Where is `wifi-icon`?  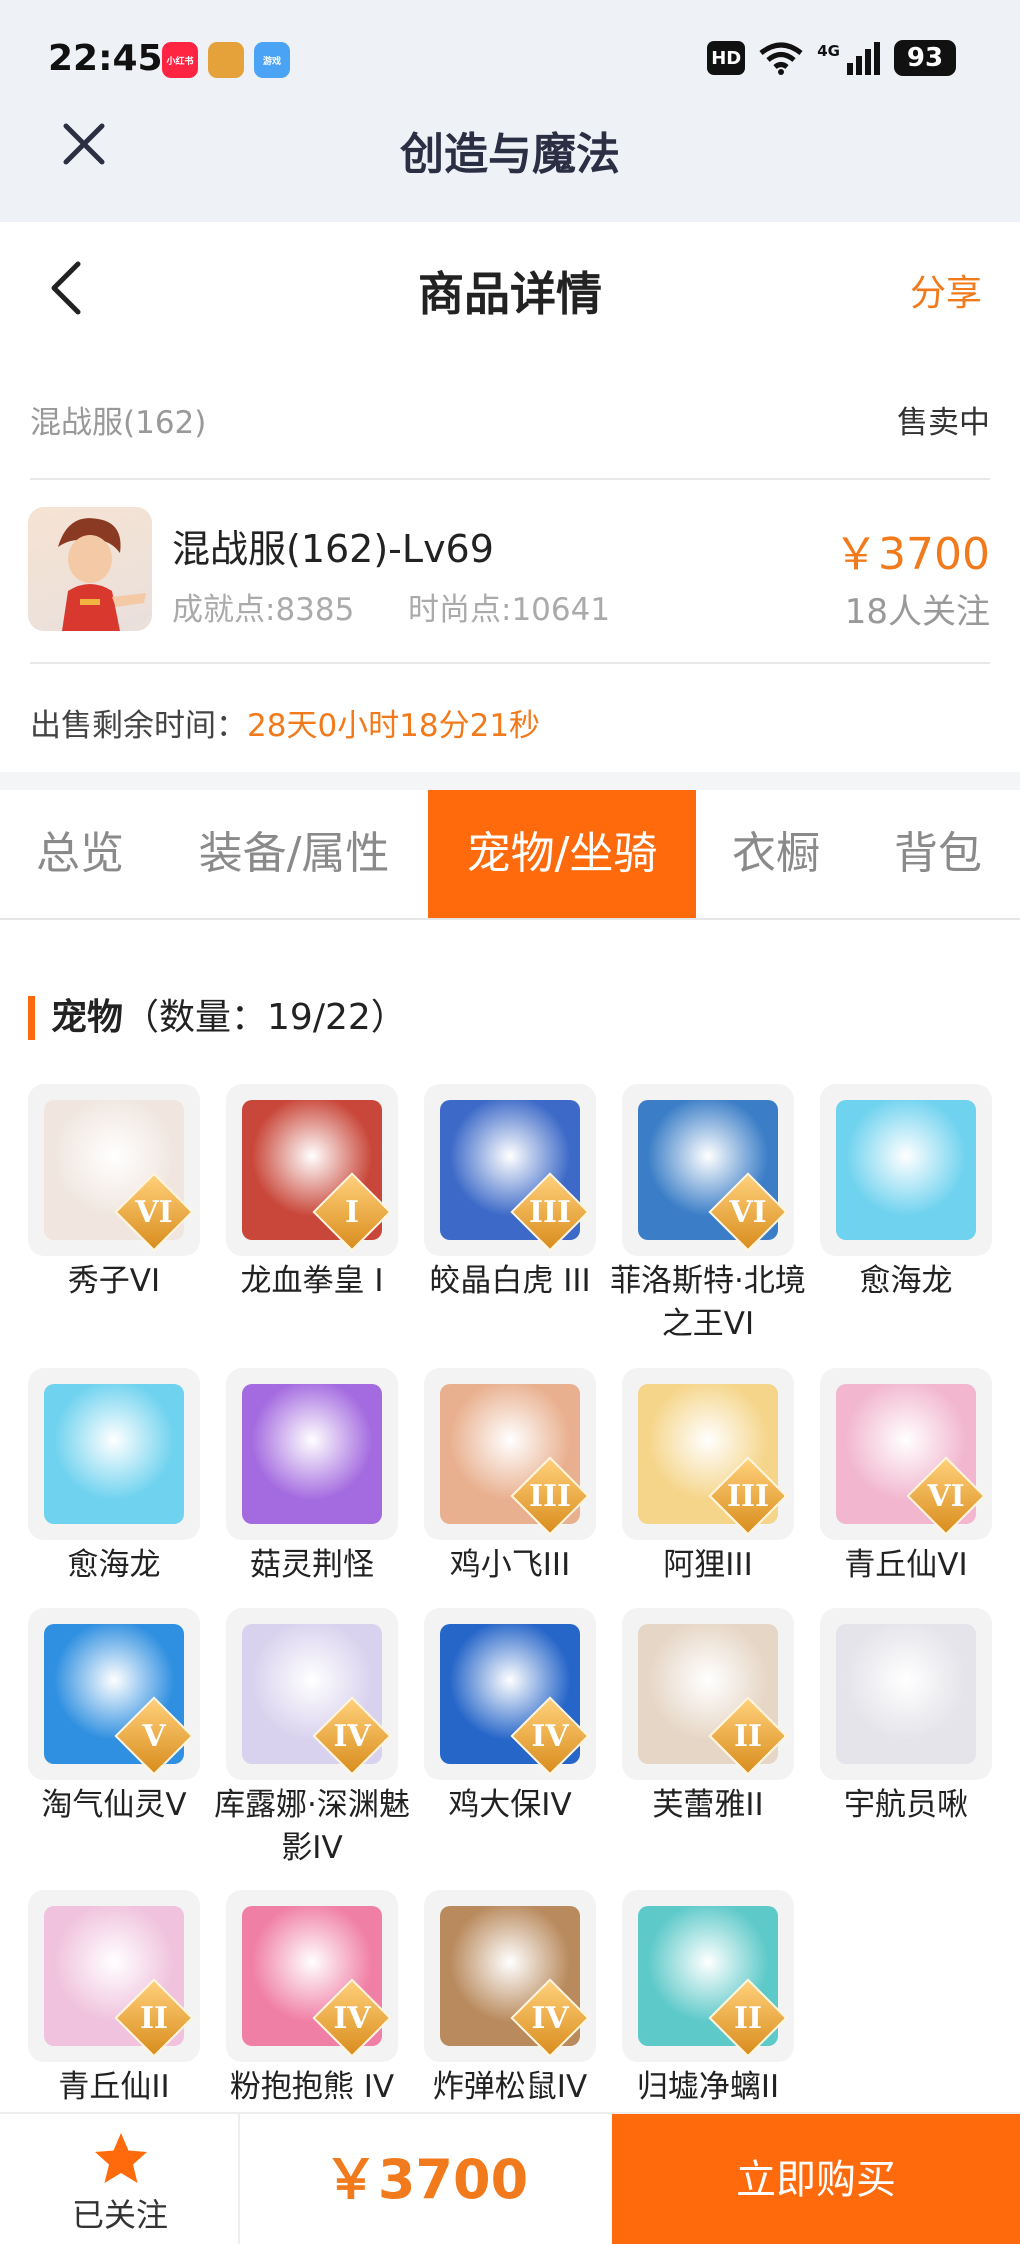 wifi-icon is located at coordinates (781, 58).